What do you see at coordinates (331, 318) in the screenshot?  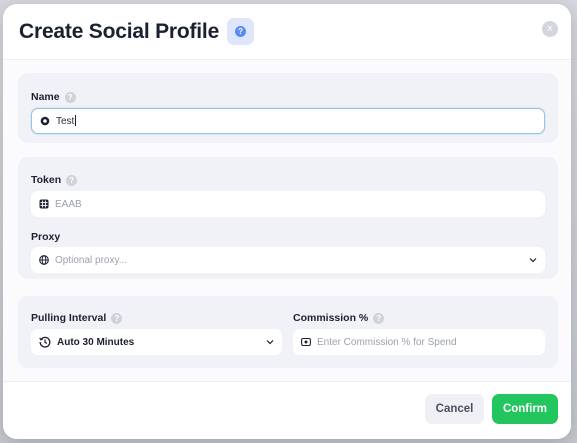 I see `commission-label-text: Commission %` at bounding box center [331, 318].